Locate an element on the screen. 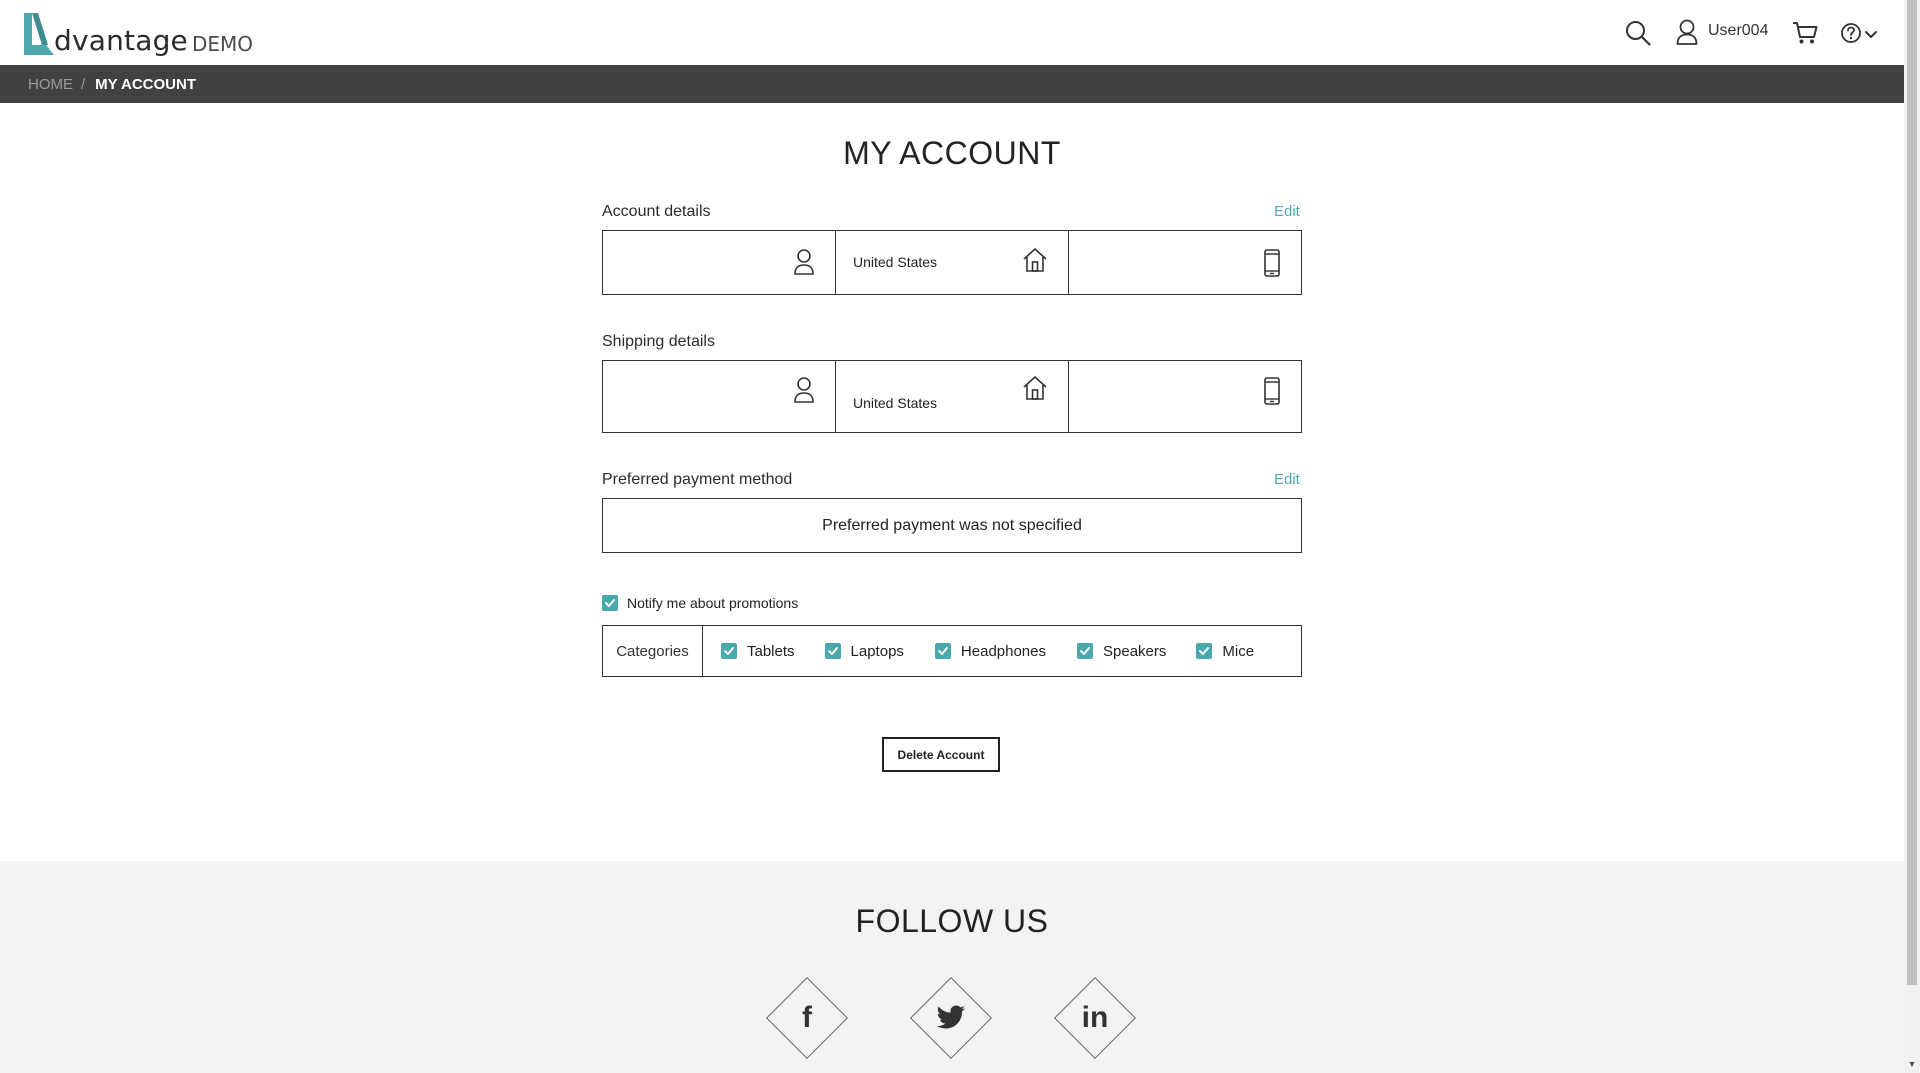 The height and width of the screenshot is (1073, 1920). category-label: Tablets is located at coordinates (771, 651).